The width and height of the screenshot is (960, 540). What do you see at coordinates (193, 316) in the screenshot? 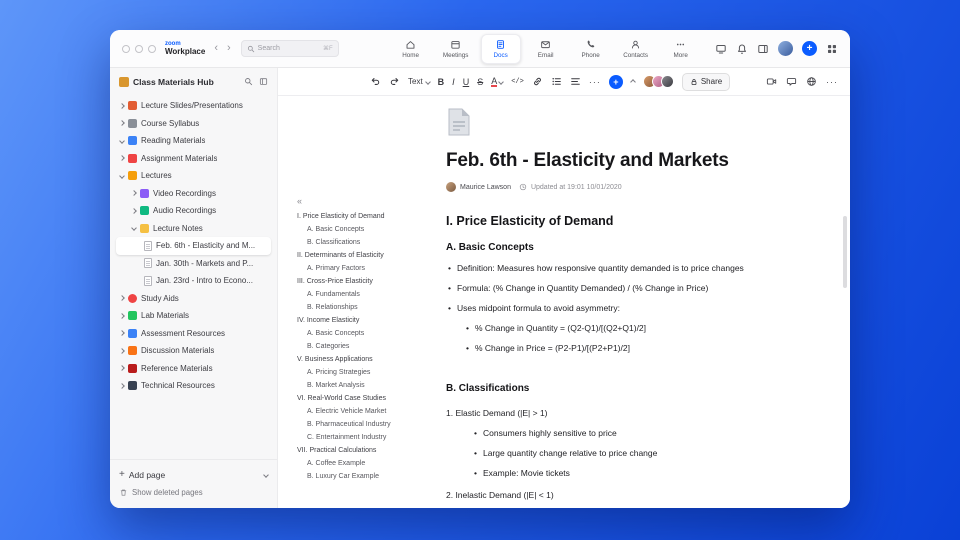
I see `sidebar-item-lab-materials: Lab Materials` at bounding box center [193, 316].